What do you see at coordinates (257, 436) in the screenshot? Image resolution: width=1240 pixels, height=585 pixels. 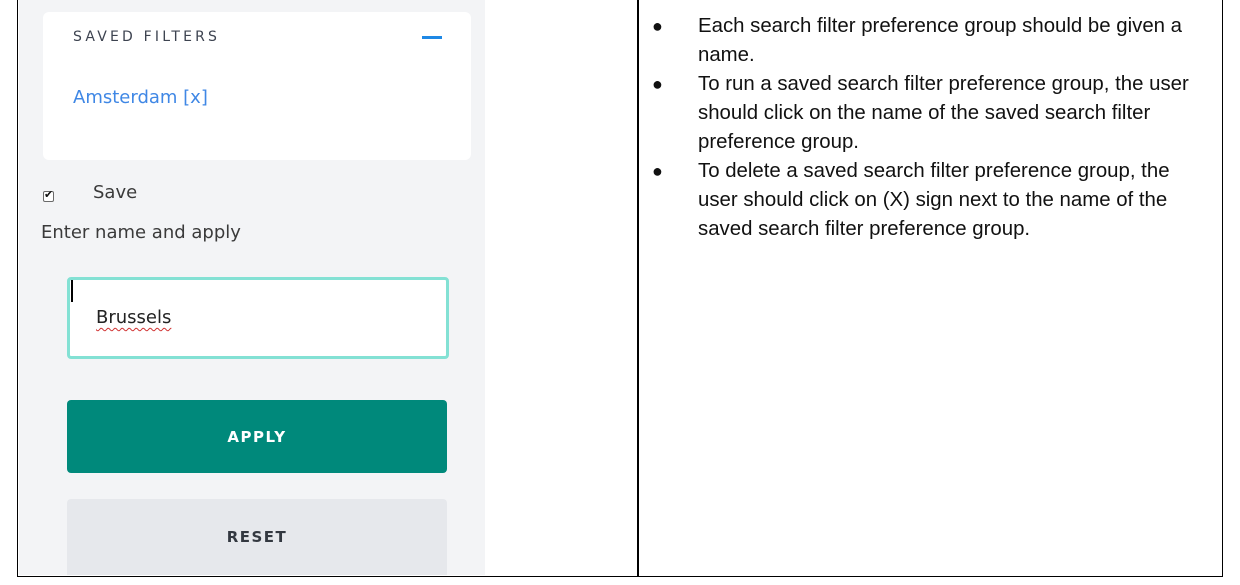 I see `apply-button: APPLY` at bounding box center [257, 436].